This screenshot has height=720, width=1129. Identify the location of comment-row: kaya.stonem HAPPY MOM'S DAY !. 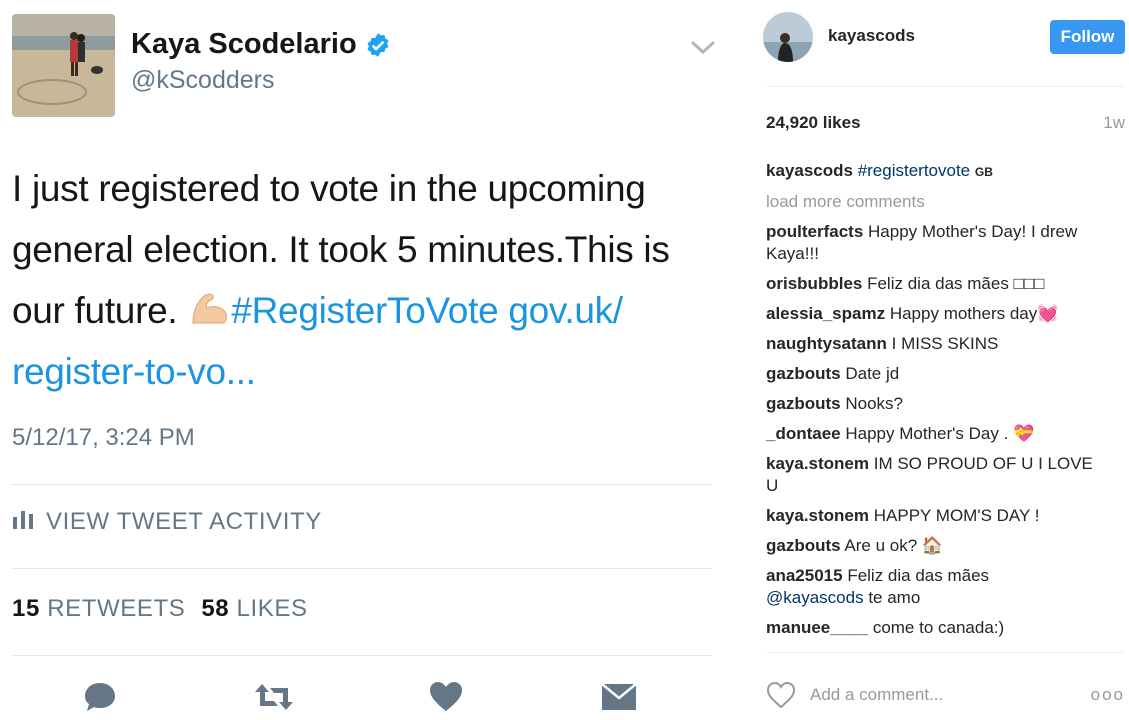
(936, 516).